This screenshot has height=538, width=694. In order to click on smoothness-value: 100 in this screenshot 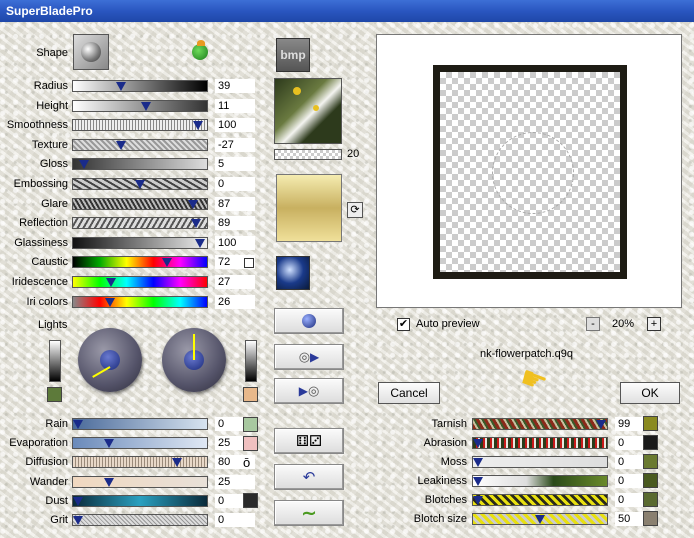, I will do `click(235, 125)`.